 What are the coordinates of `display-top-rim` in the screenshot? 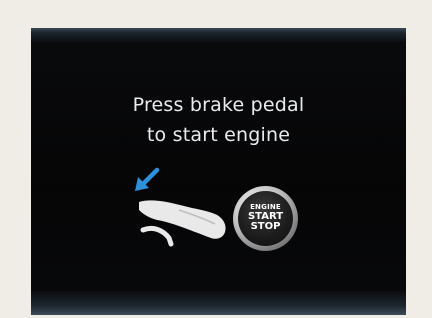 It's located at (218, 35).